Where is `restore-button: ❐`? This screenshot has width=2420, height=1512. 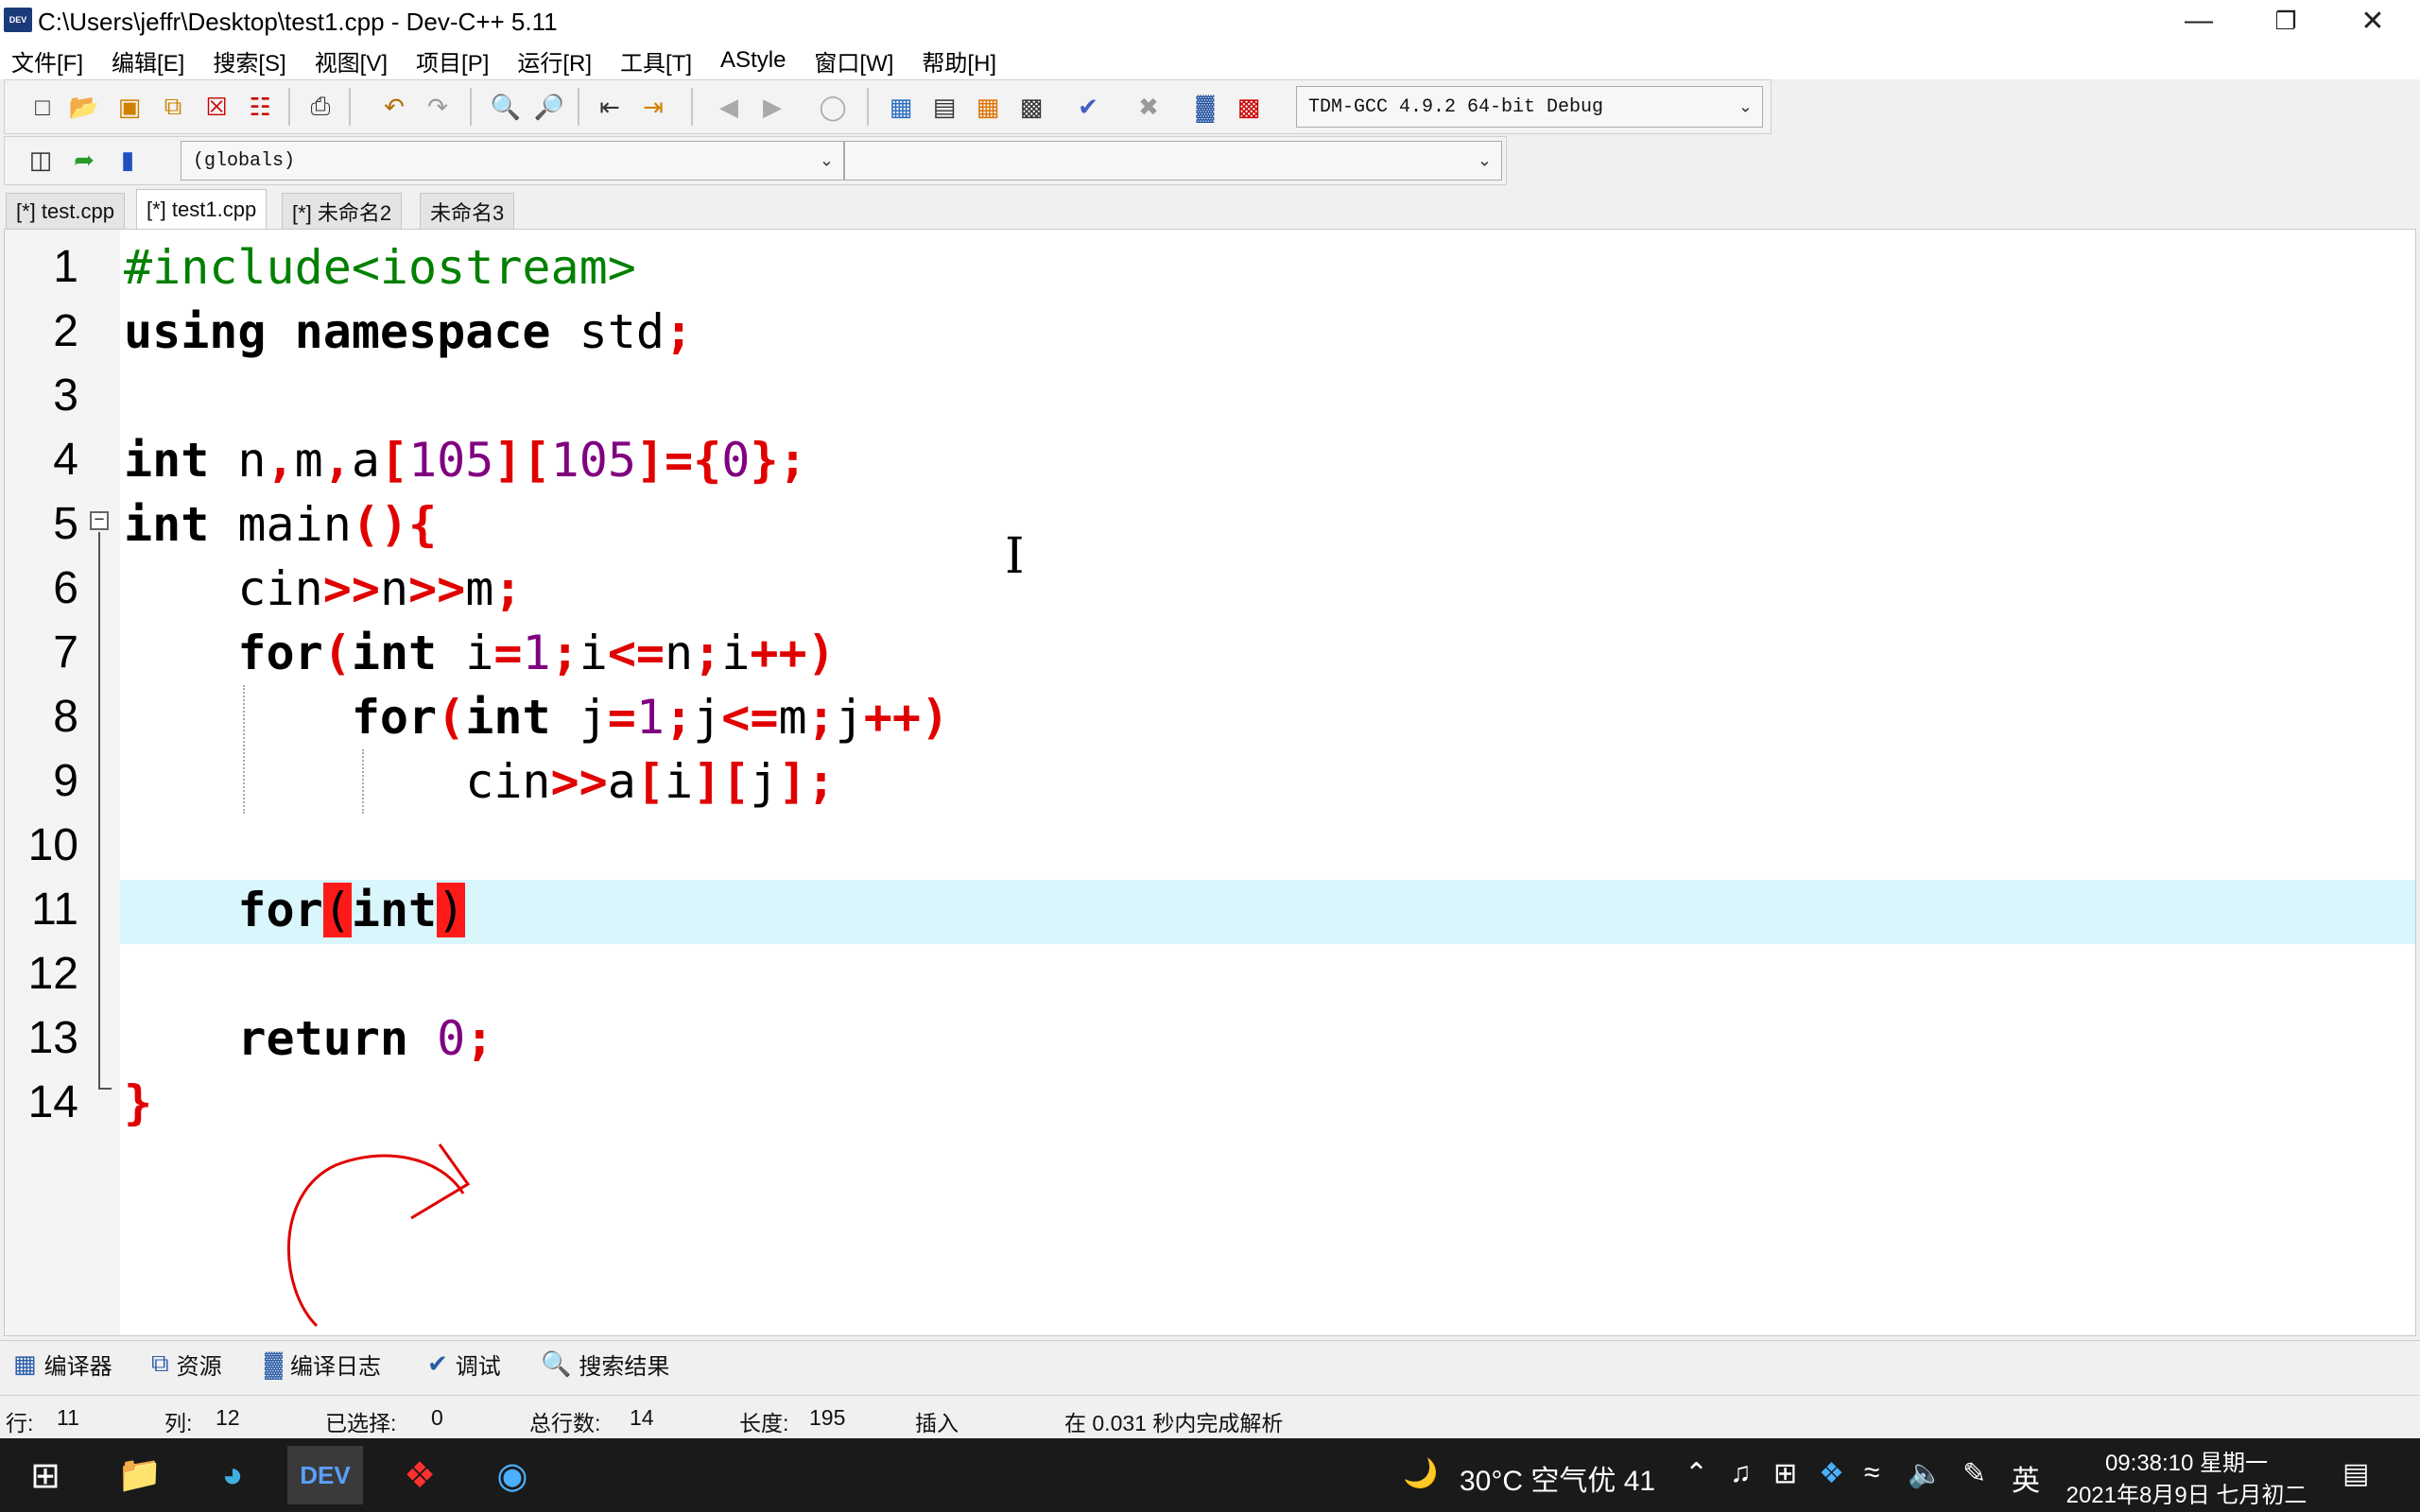
restore-button: ❐ is located at coordinates (2285, 21).